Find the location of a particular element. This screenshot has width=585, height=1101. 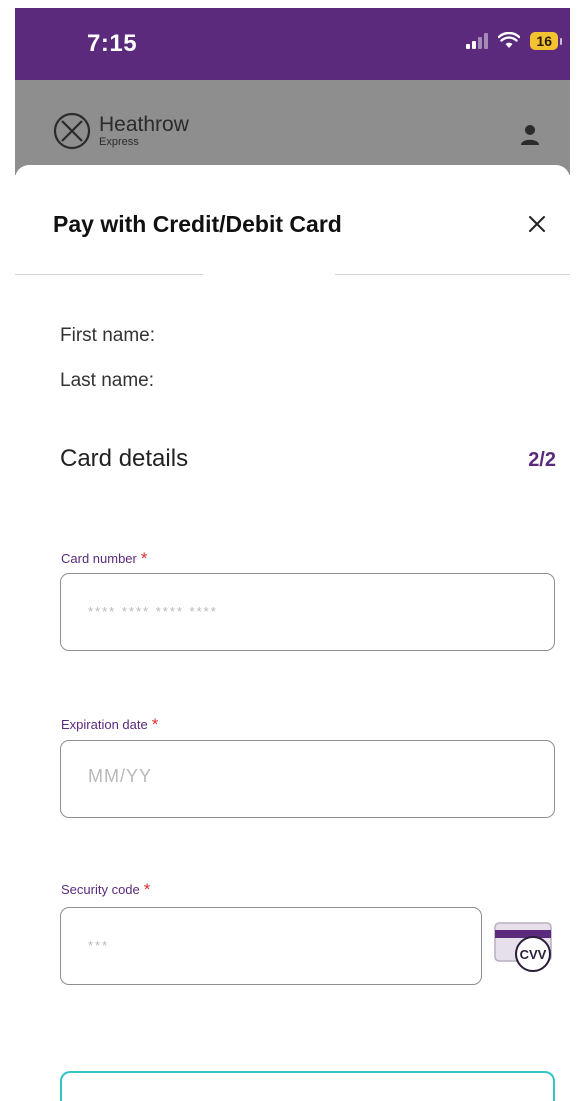

heathrow-logo-icon is located at coordinates (72, 131).